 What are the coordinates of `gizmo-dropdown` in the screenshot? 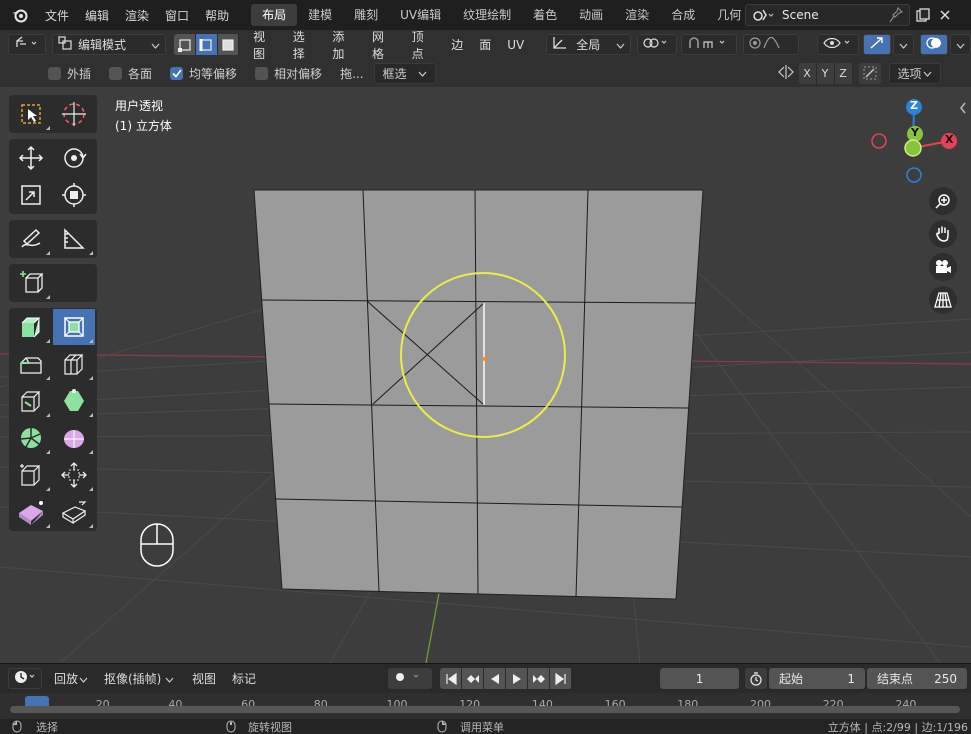 It's located at (903, 44).